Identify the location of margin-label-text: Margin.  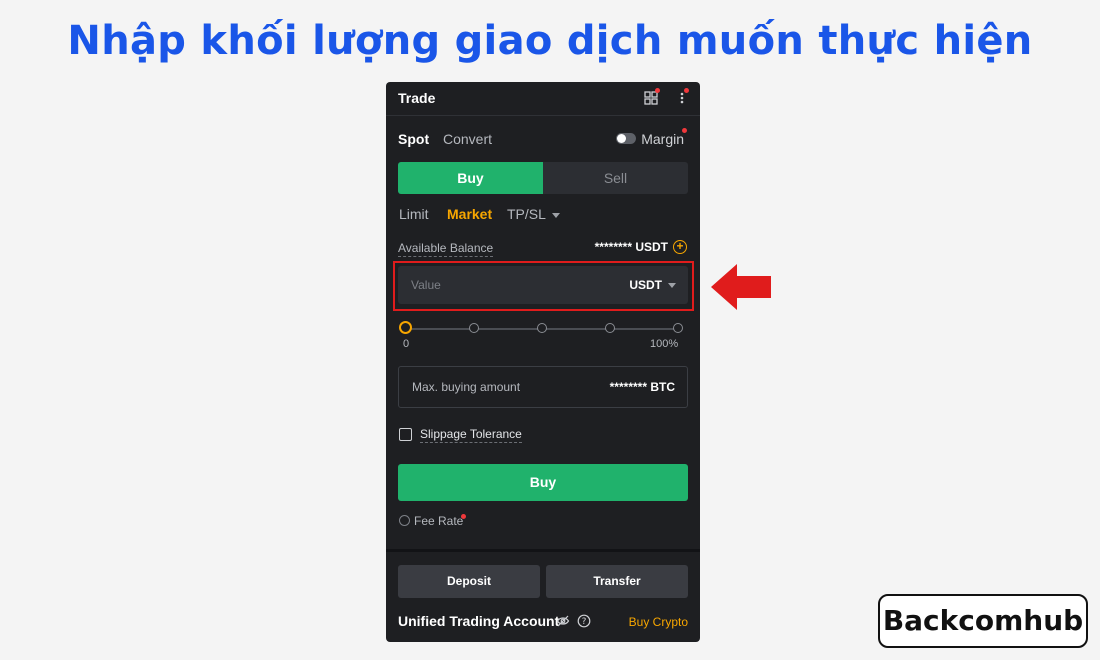
(662, 139).